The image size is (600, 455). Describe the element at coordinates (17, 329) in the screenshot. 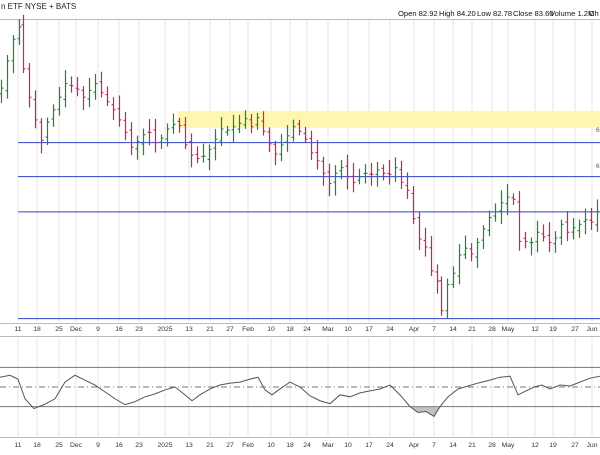

I see `x-tick-label: 11` at that location.